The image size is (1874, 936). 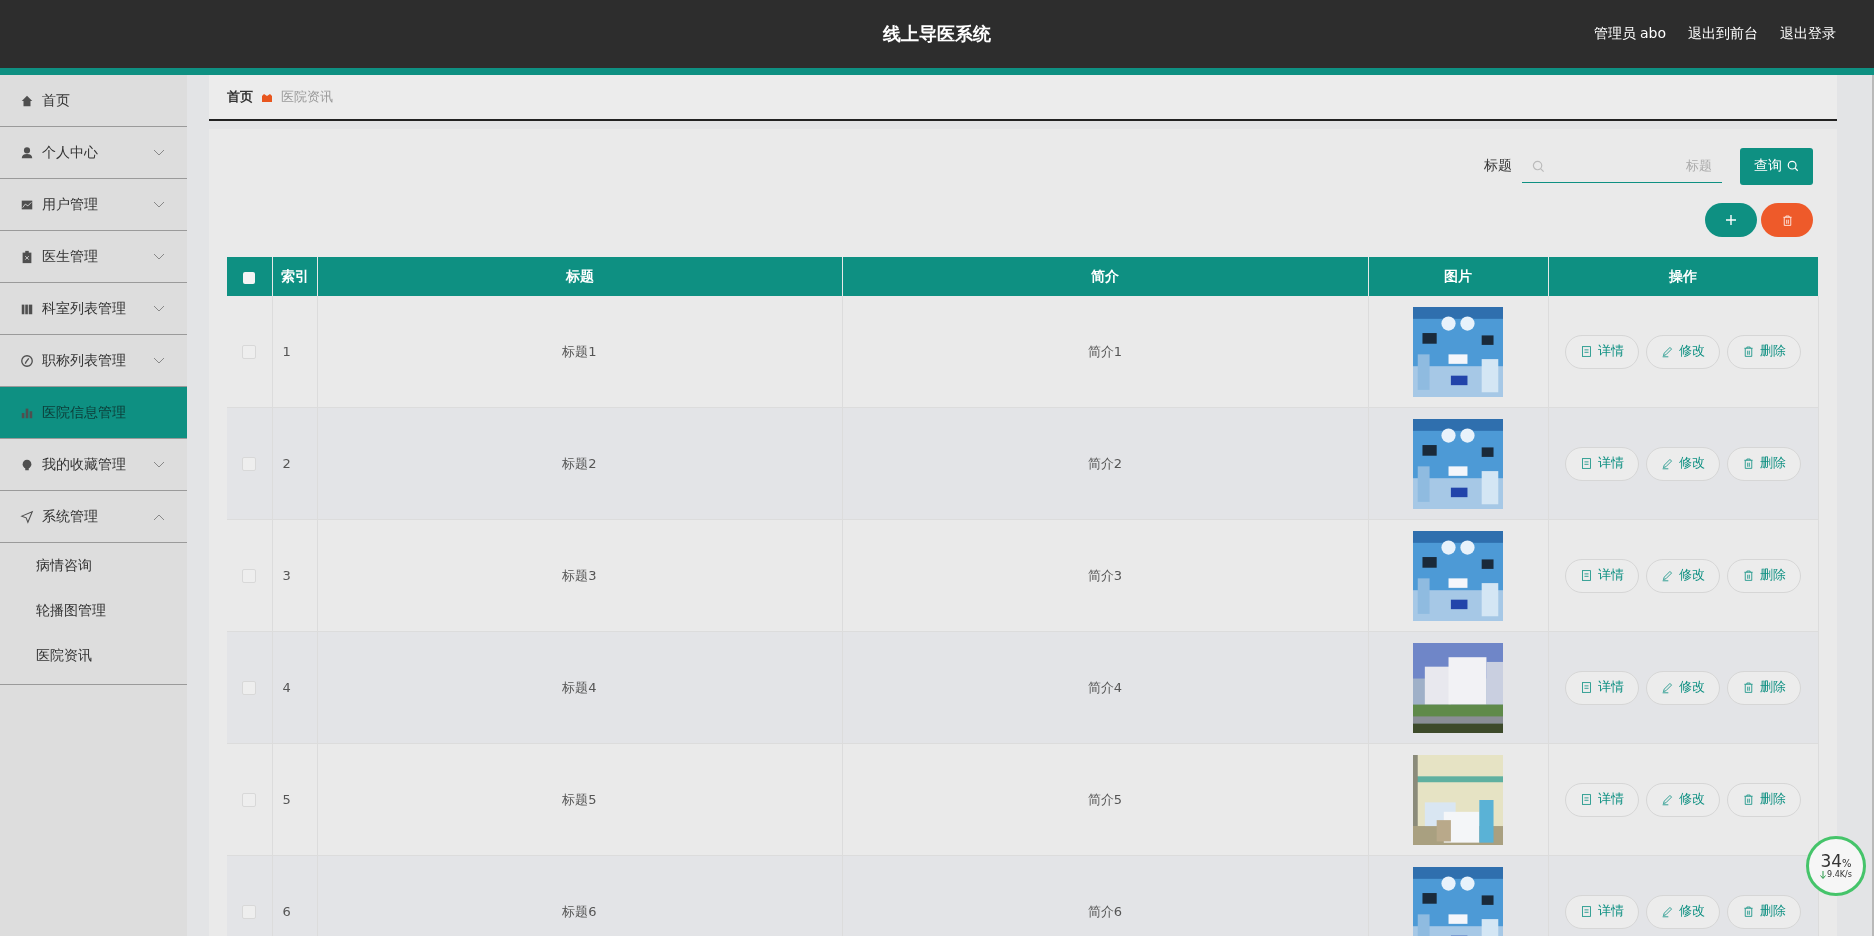 What do you see at coordinates (294, 463) in the screenshot?
I see `table-cell: 2` at bounding box center [294, 463].